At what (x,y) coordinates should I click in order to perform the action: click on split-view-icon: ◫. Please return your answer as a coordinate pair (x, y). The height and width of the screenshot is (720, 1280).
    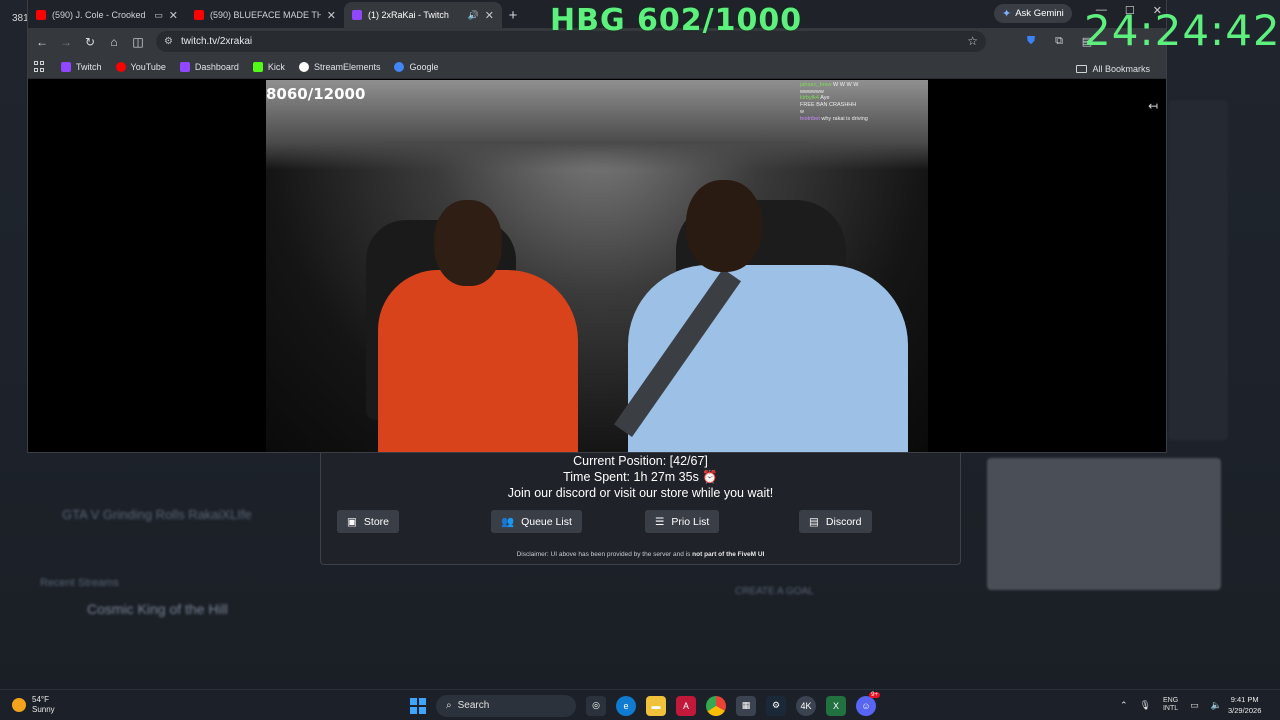
    Looking at the image, I should click on (138, 42).